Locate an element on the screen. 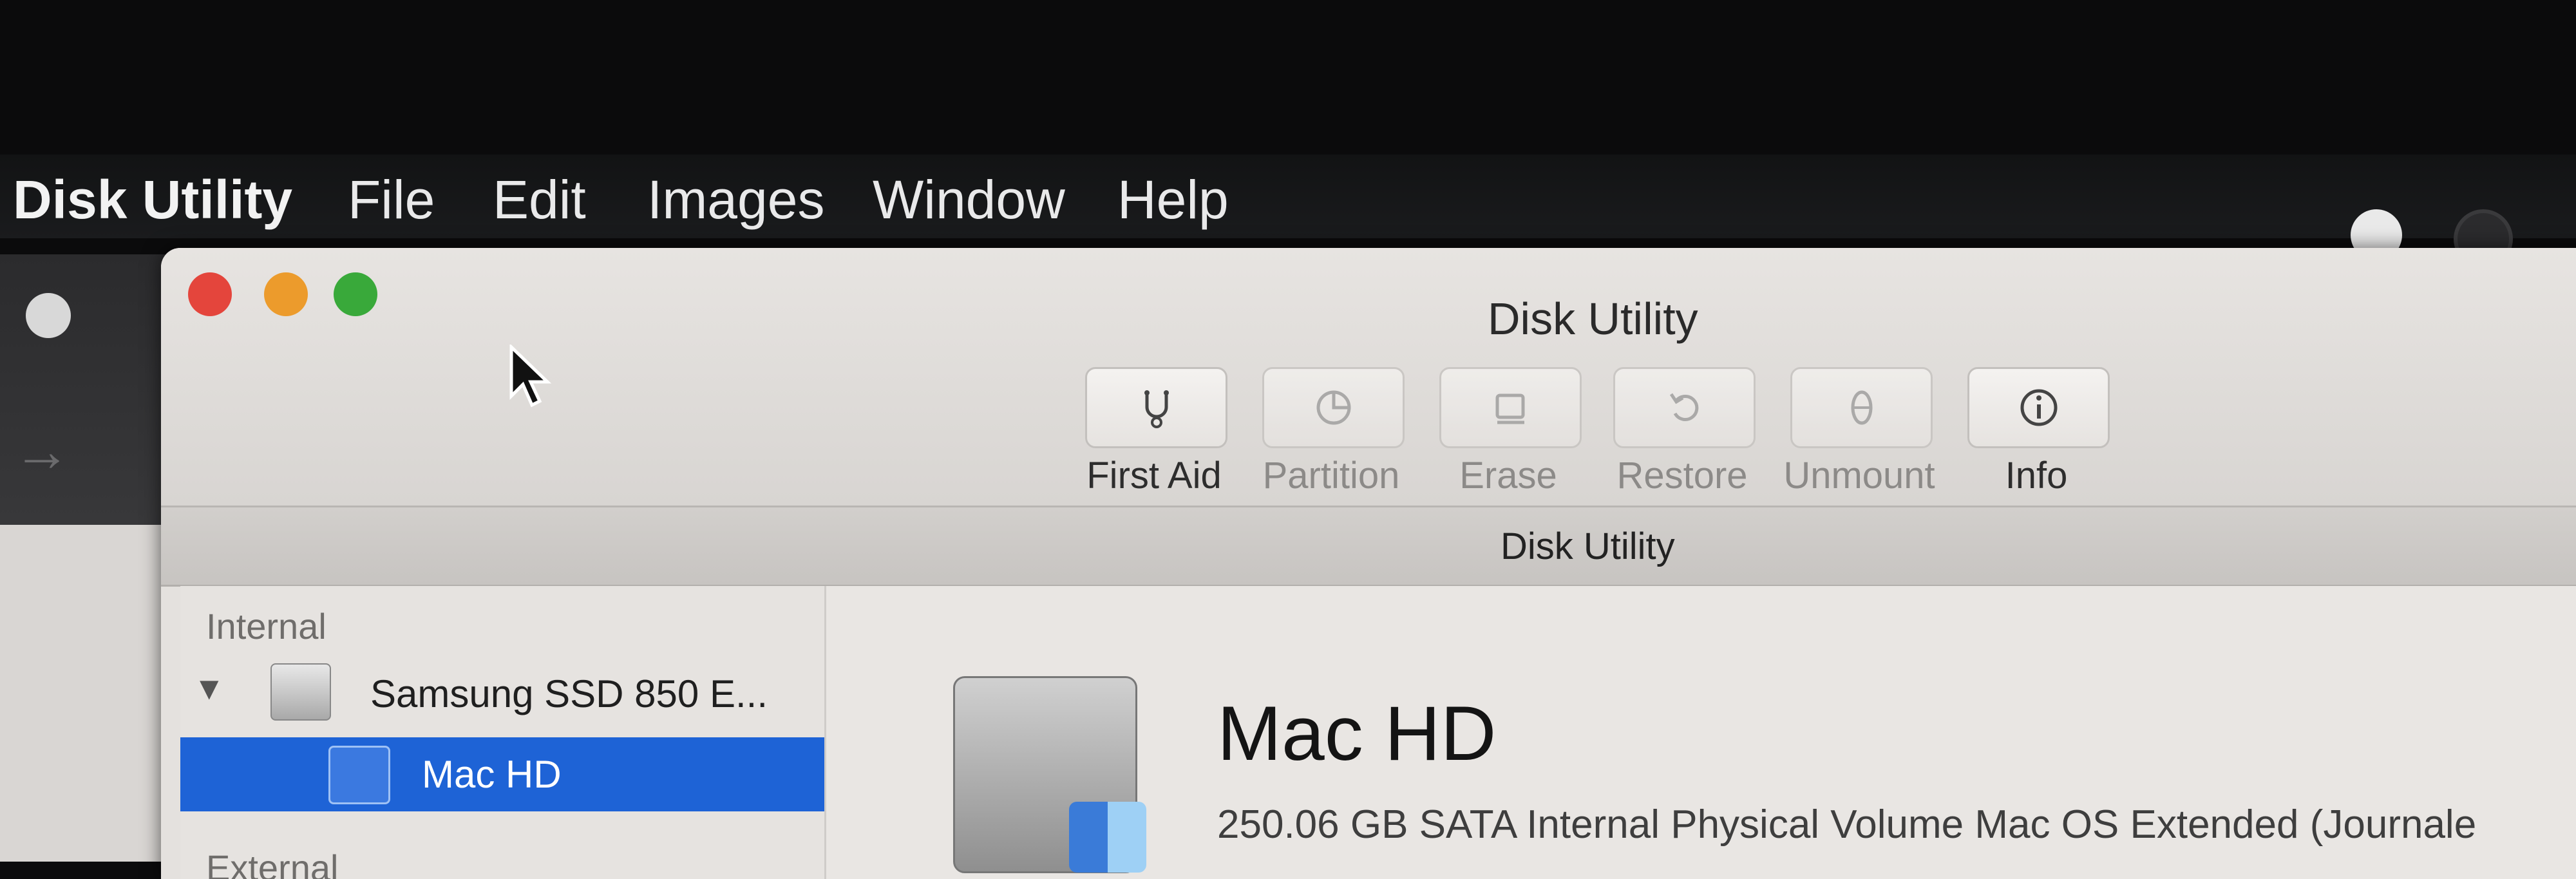 The width and height of the screenshot is (2576, 879). unmount-label: Unmount is located at coordinates (1859, 475).